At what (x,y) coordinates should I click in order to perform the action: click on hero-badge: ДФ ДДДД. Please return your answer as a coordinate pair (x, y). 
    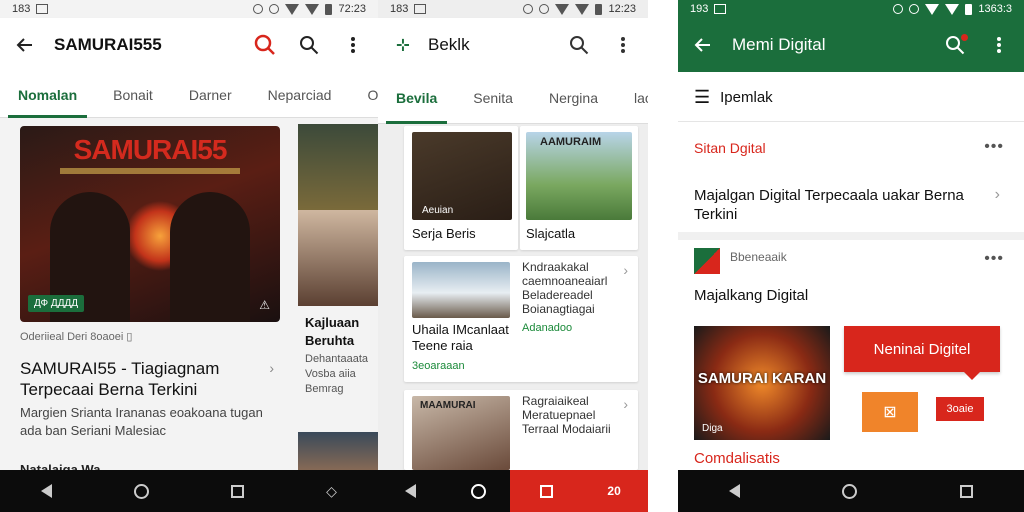
    Looking at the image, I should click on (56, 303).